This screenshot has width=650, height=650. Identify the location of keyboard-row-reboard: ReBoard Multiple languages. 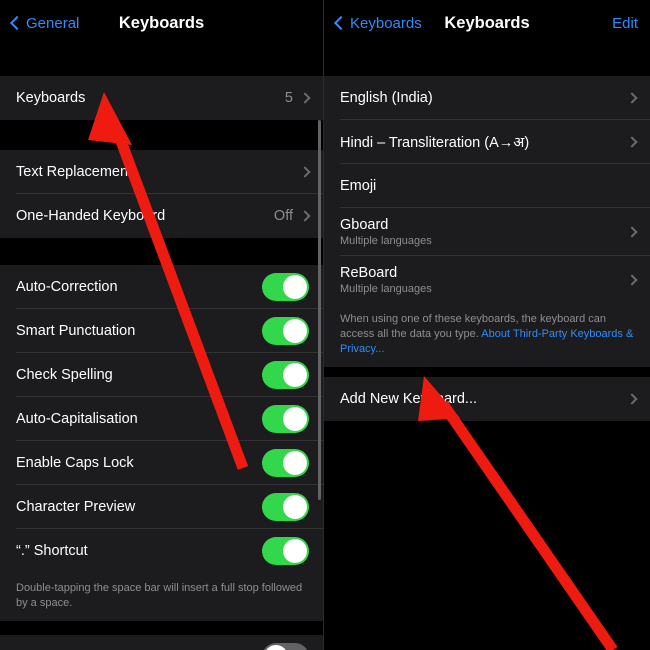
(487, 280).